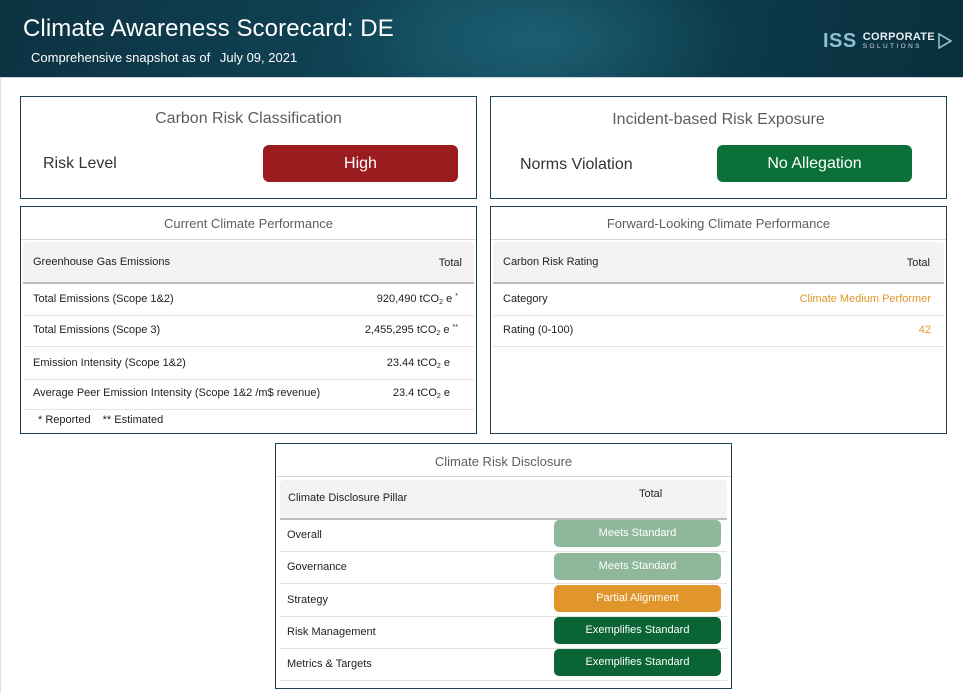 The image size is (963, 693). I want to click on footnote-reported: * Reported, so click(64, 420).